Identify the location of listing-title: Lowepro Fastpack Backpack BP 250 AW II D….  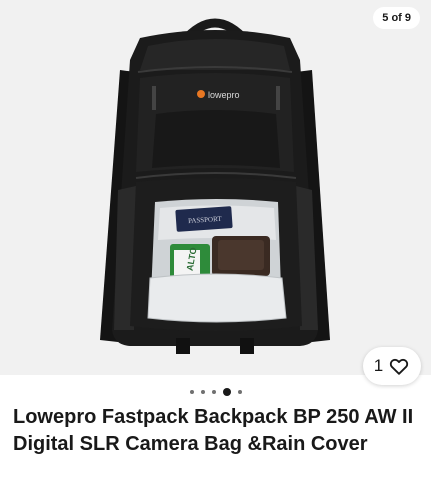
(213, 430).